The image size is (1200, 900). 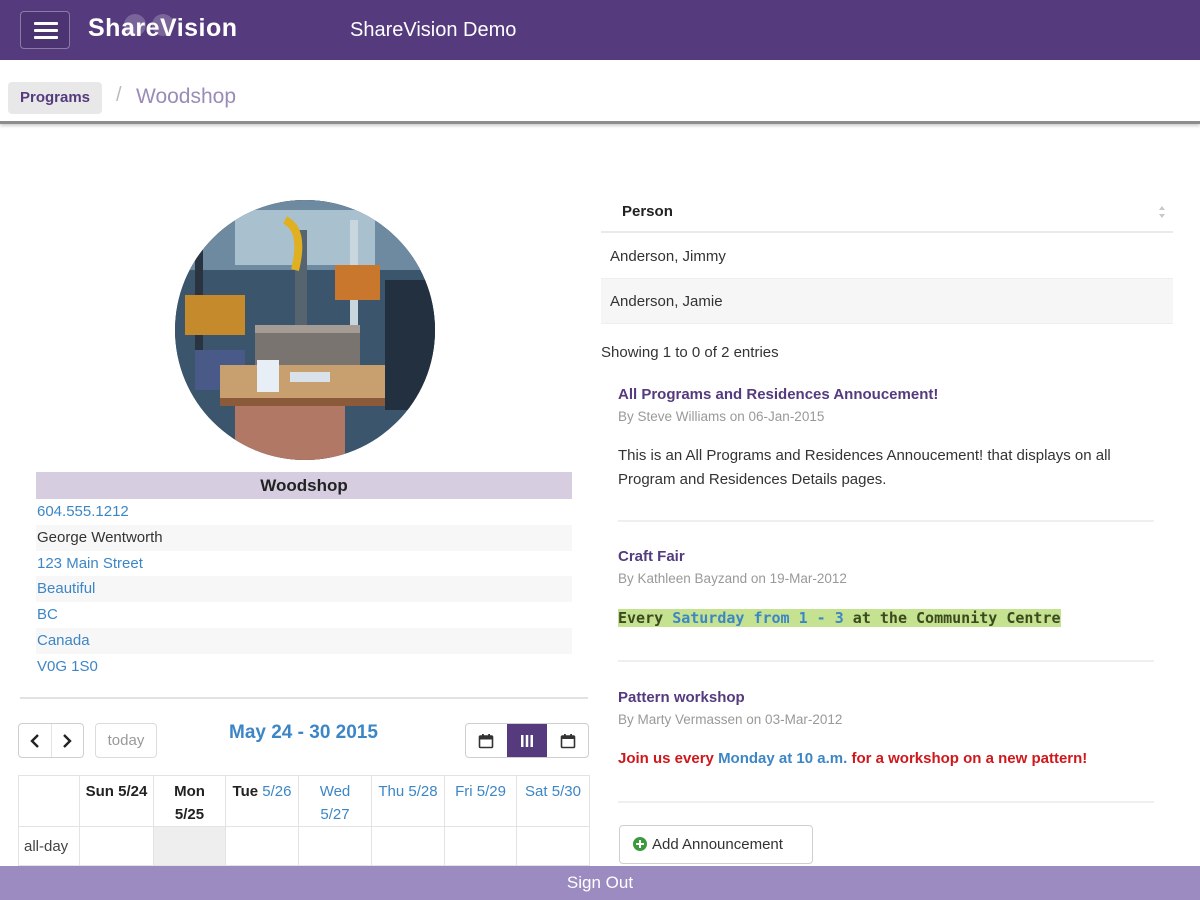 I want to click on announcement-meta: By Kathleen Bayzand on 19-Mar-2012, so click(x=732, y=578).